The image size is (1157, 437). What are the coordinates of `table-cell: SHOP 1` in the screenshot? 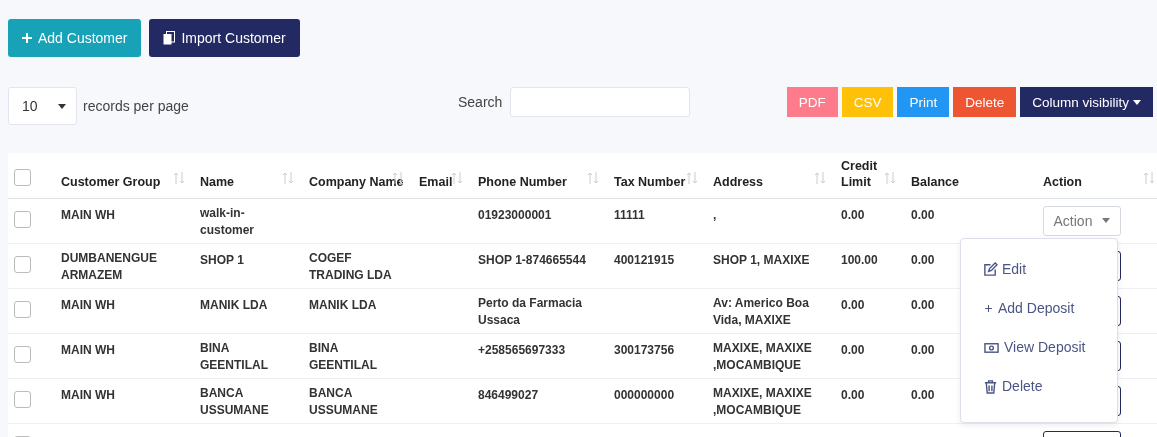 It's located at (222, 260).